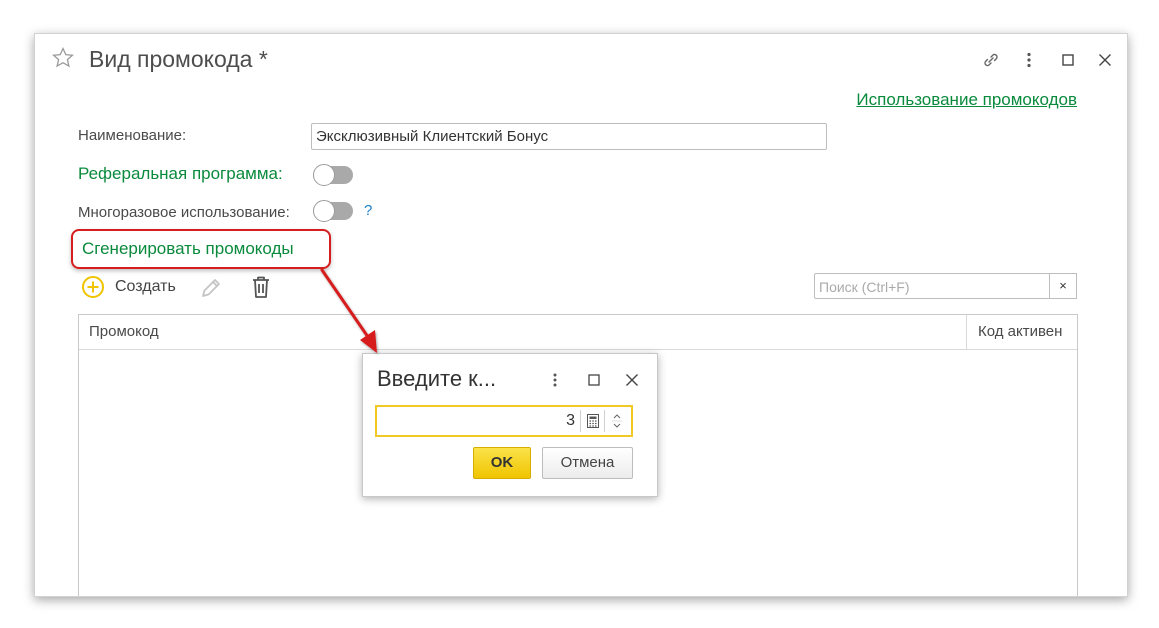 The height and width of the screenshot is (628, 1159). What do you see at coordinates (63, 58) in the screenshot?
I see `star-icon` at bounding box center [63, 58].